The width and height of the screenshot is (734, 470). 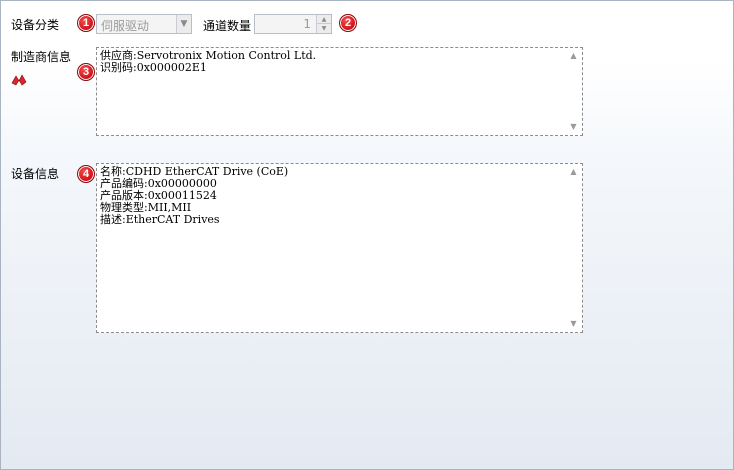 What do you see at coordinates (35, 174) in the screenshot?
I see `device-info-label: 设备信息` at bounding box center [35, 174].